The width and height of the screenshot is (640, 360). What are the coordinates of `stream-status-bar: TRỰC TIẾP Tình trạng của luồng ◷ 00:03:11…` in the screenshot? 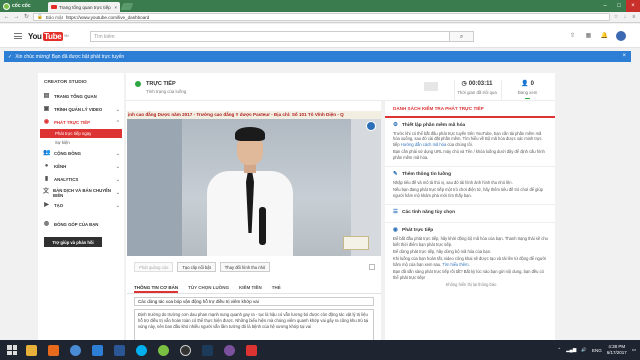 It's located at (340, 87).